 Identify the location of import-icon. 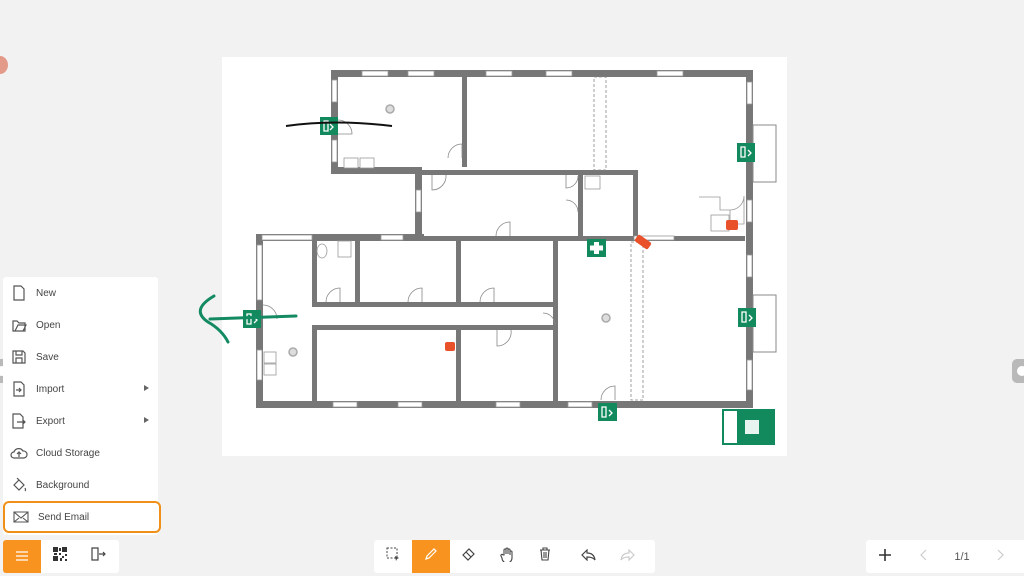
(19, 389).